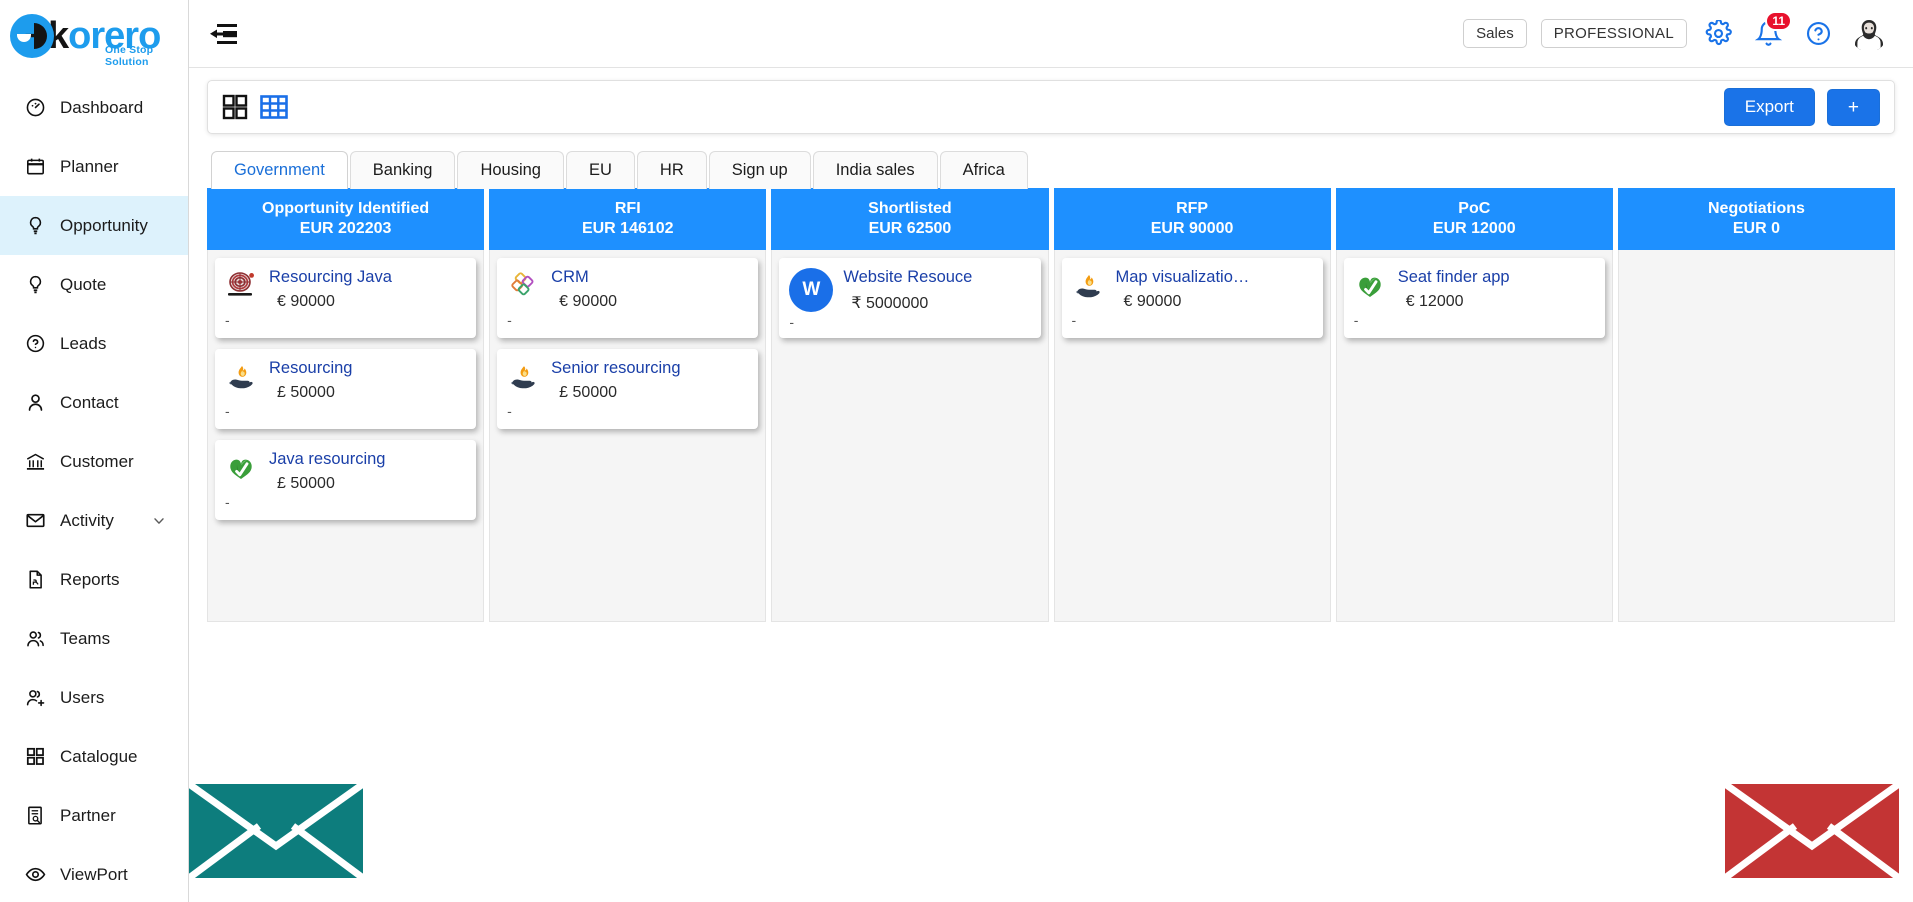 Image resolution: width=1913 pixels, height=902 pixels. I want to click on opportunity-card: Java resourcing £ 50000 -, so click(346, 480).